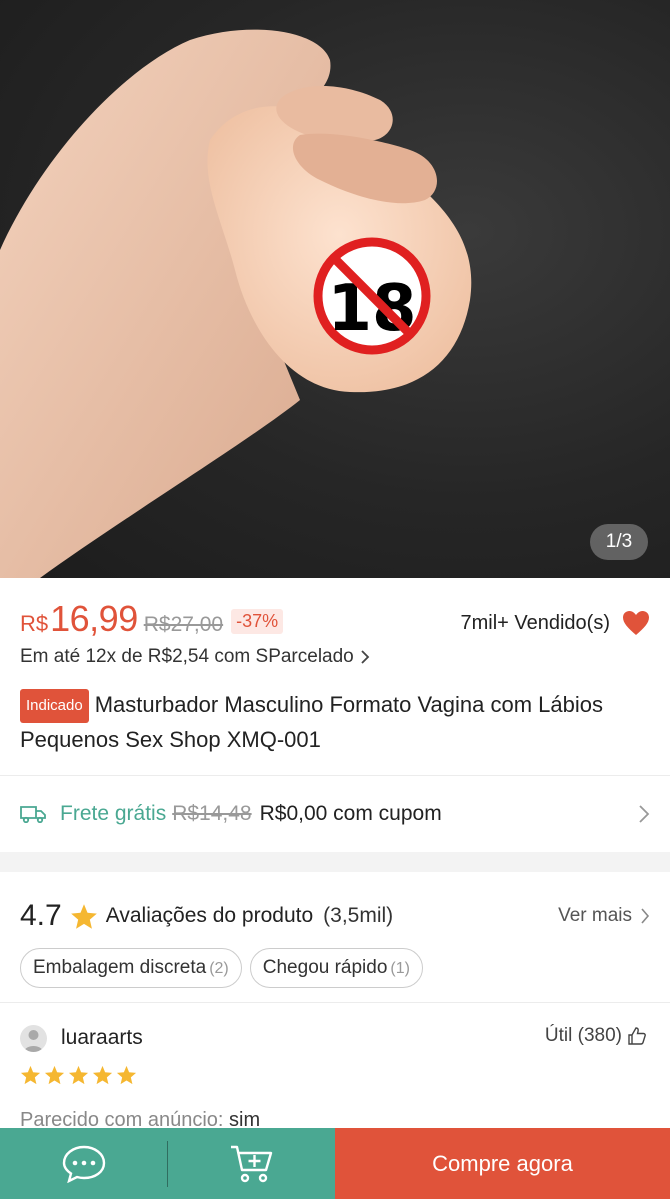 This screenshot has height=1199, width=670. What do you see at coordinates (34, 623) in the screenshot?
I see `currency-symbol: R$` at bounding box center [34, 623].